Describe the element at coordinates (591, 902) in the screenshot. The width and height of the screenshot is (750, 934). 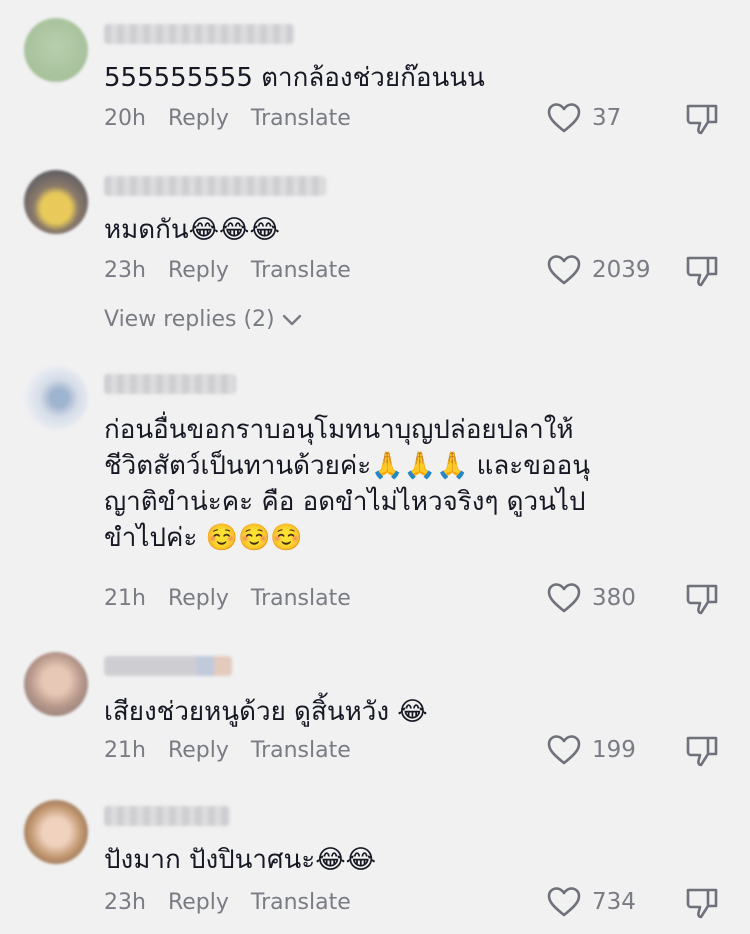
I see `like-button: 734` at that location.